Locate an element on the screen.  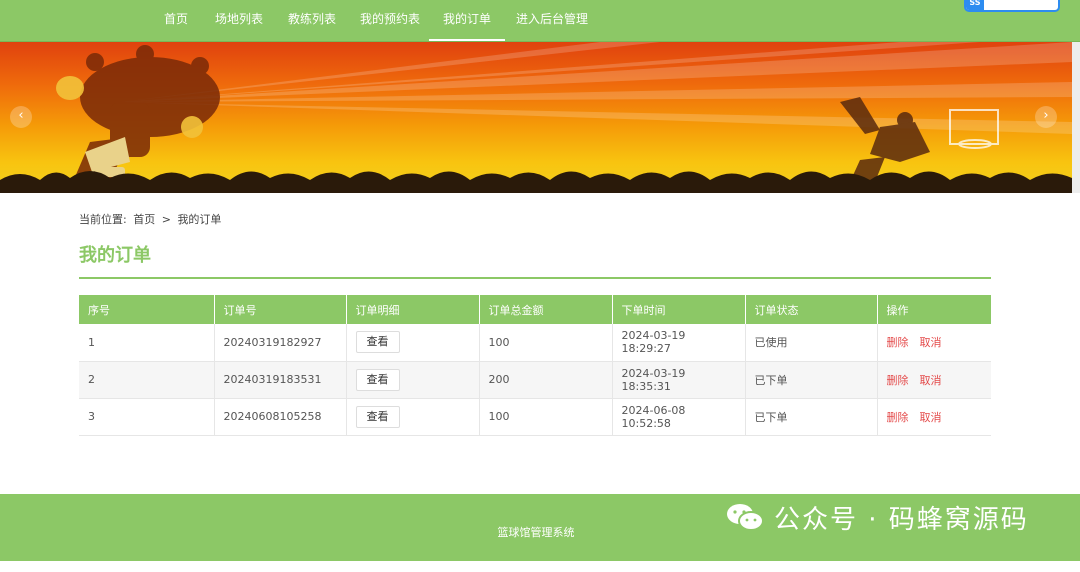
breadcrumb-current: 我的订单 is located at coordinates (199, 219).